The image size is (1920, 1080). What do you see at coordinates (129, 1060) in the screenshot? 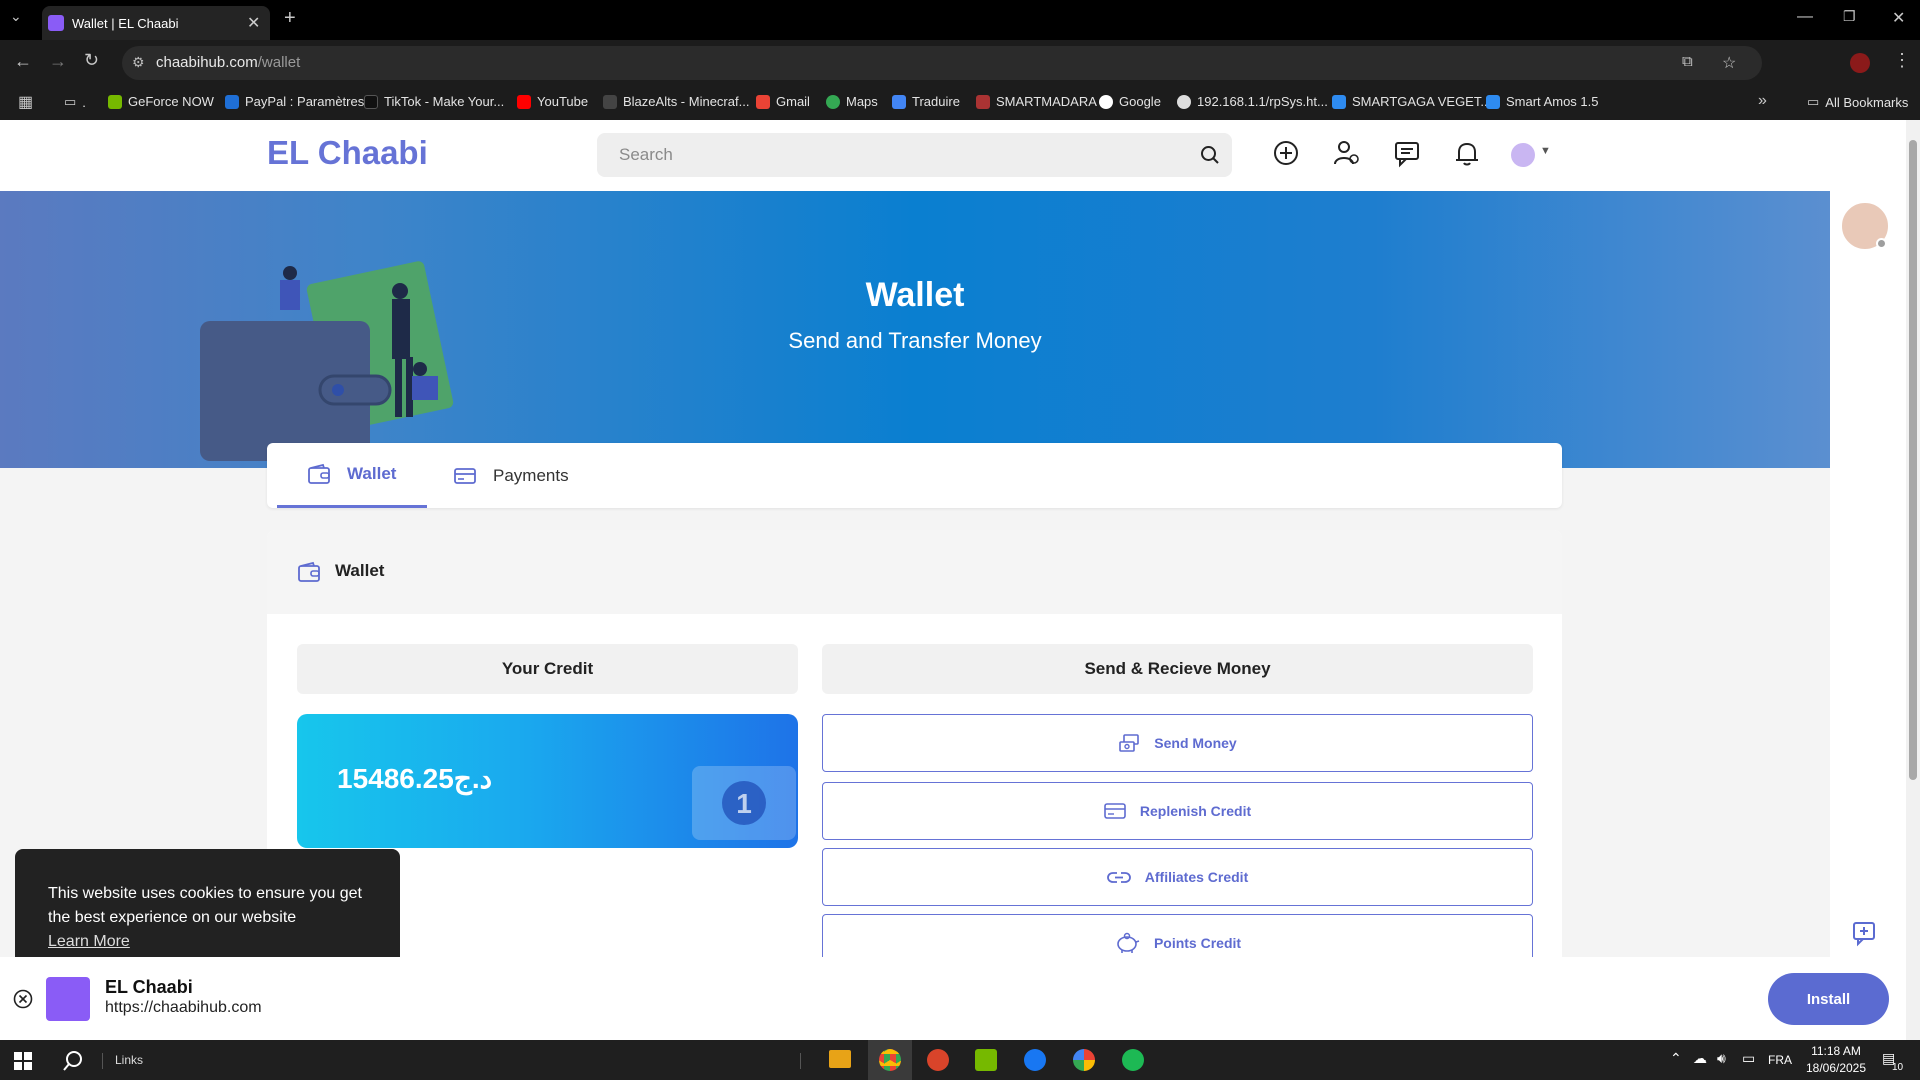
I see `links-toolbar: Links` at bounding box center [129, 1060].